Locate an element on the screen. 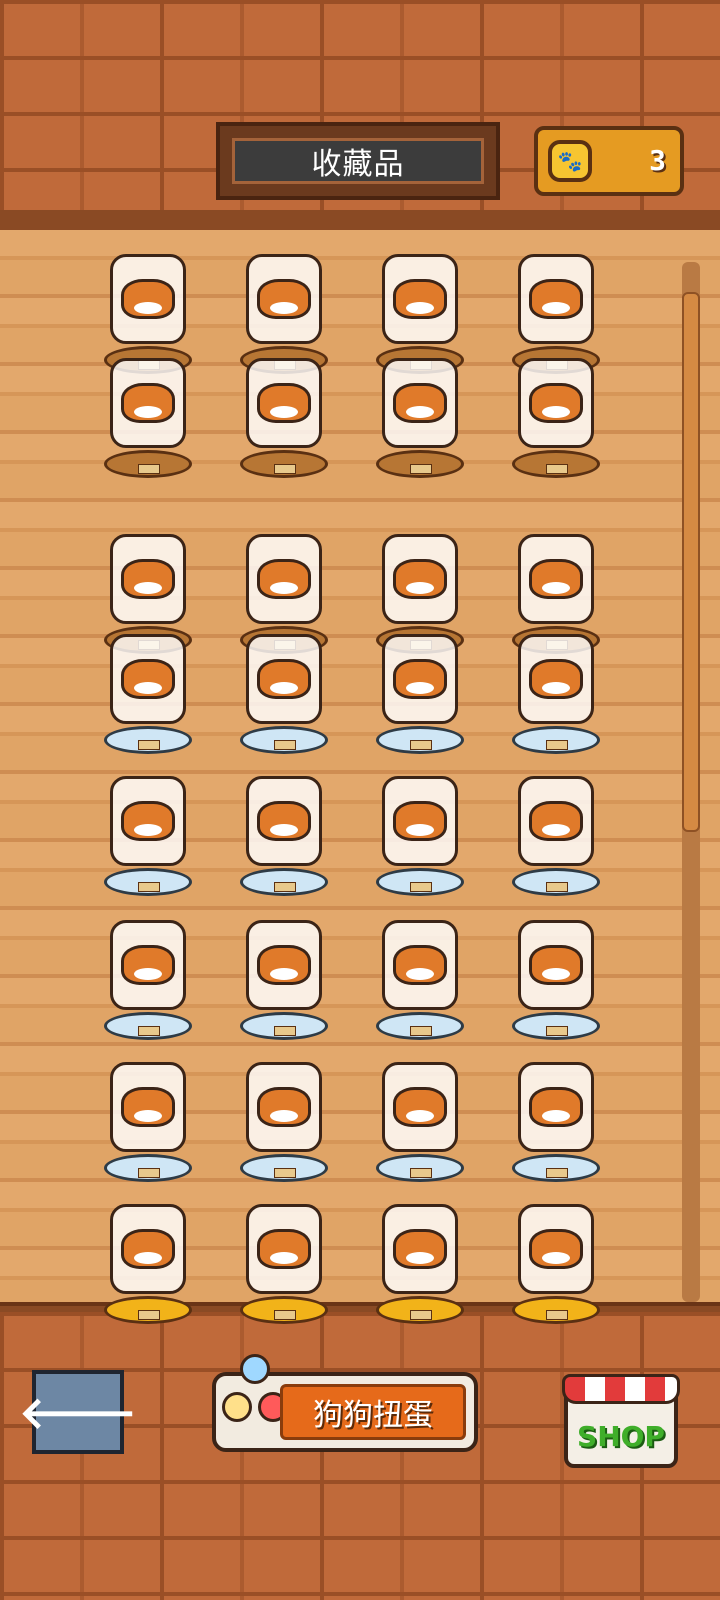 The height and width of the screenshot is (1600, 720). scrollbar-thumb is located at coordinates (691, 562).